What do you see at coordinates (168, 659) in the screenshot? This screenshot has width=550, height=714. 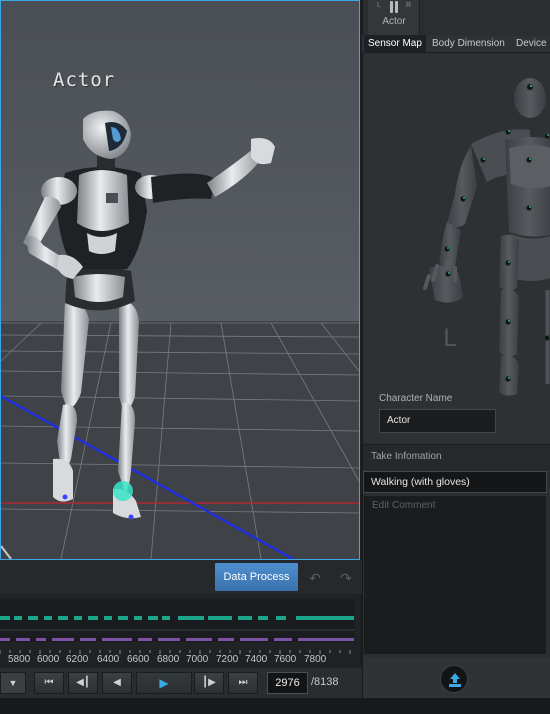 I see `timeline-tick: 6800` at bounding box center [168, 659].